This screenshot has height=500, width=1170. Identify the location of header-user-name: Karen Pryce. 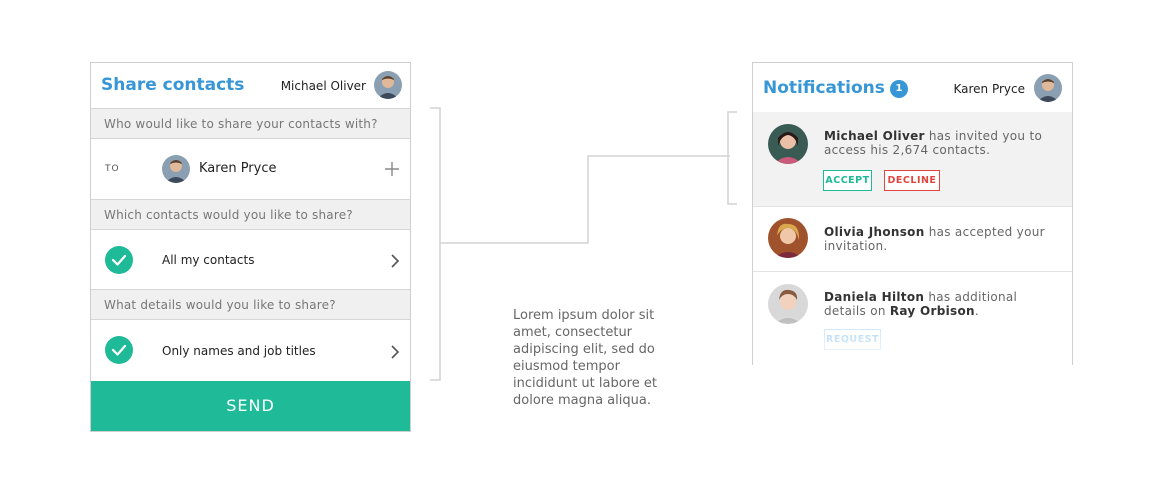
(989, 89).